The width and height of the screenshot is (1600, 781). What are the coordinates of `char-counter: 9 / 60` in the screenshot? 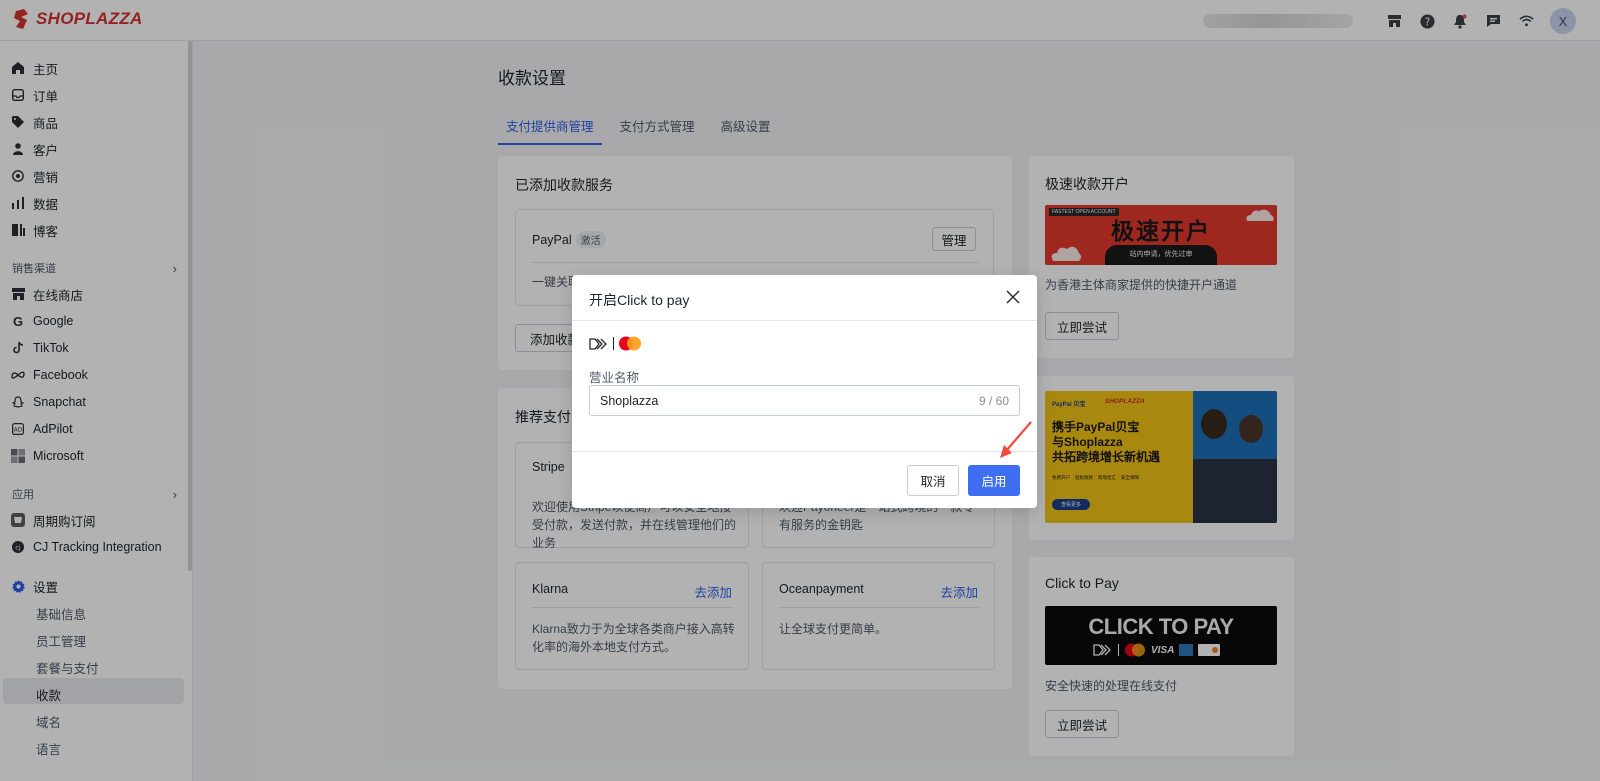 It's located at (993, 400).